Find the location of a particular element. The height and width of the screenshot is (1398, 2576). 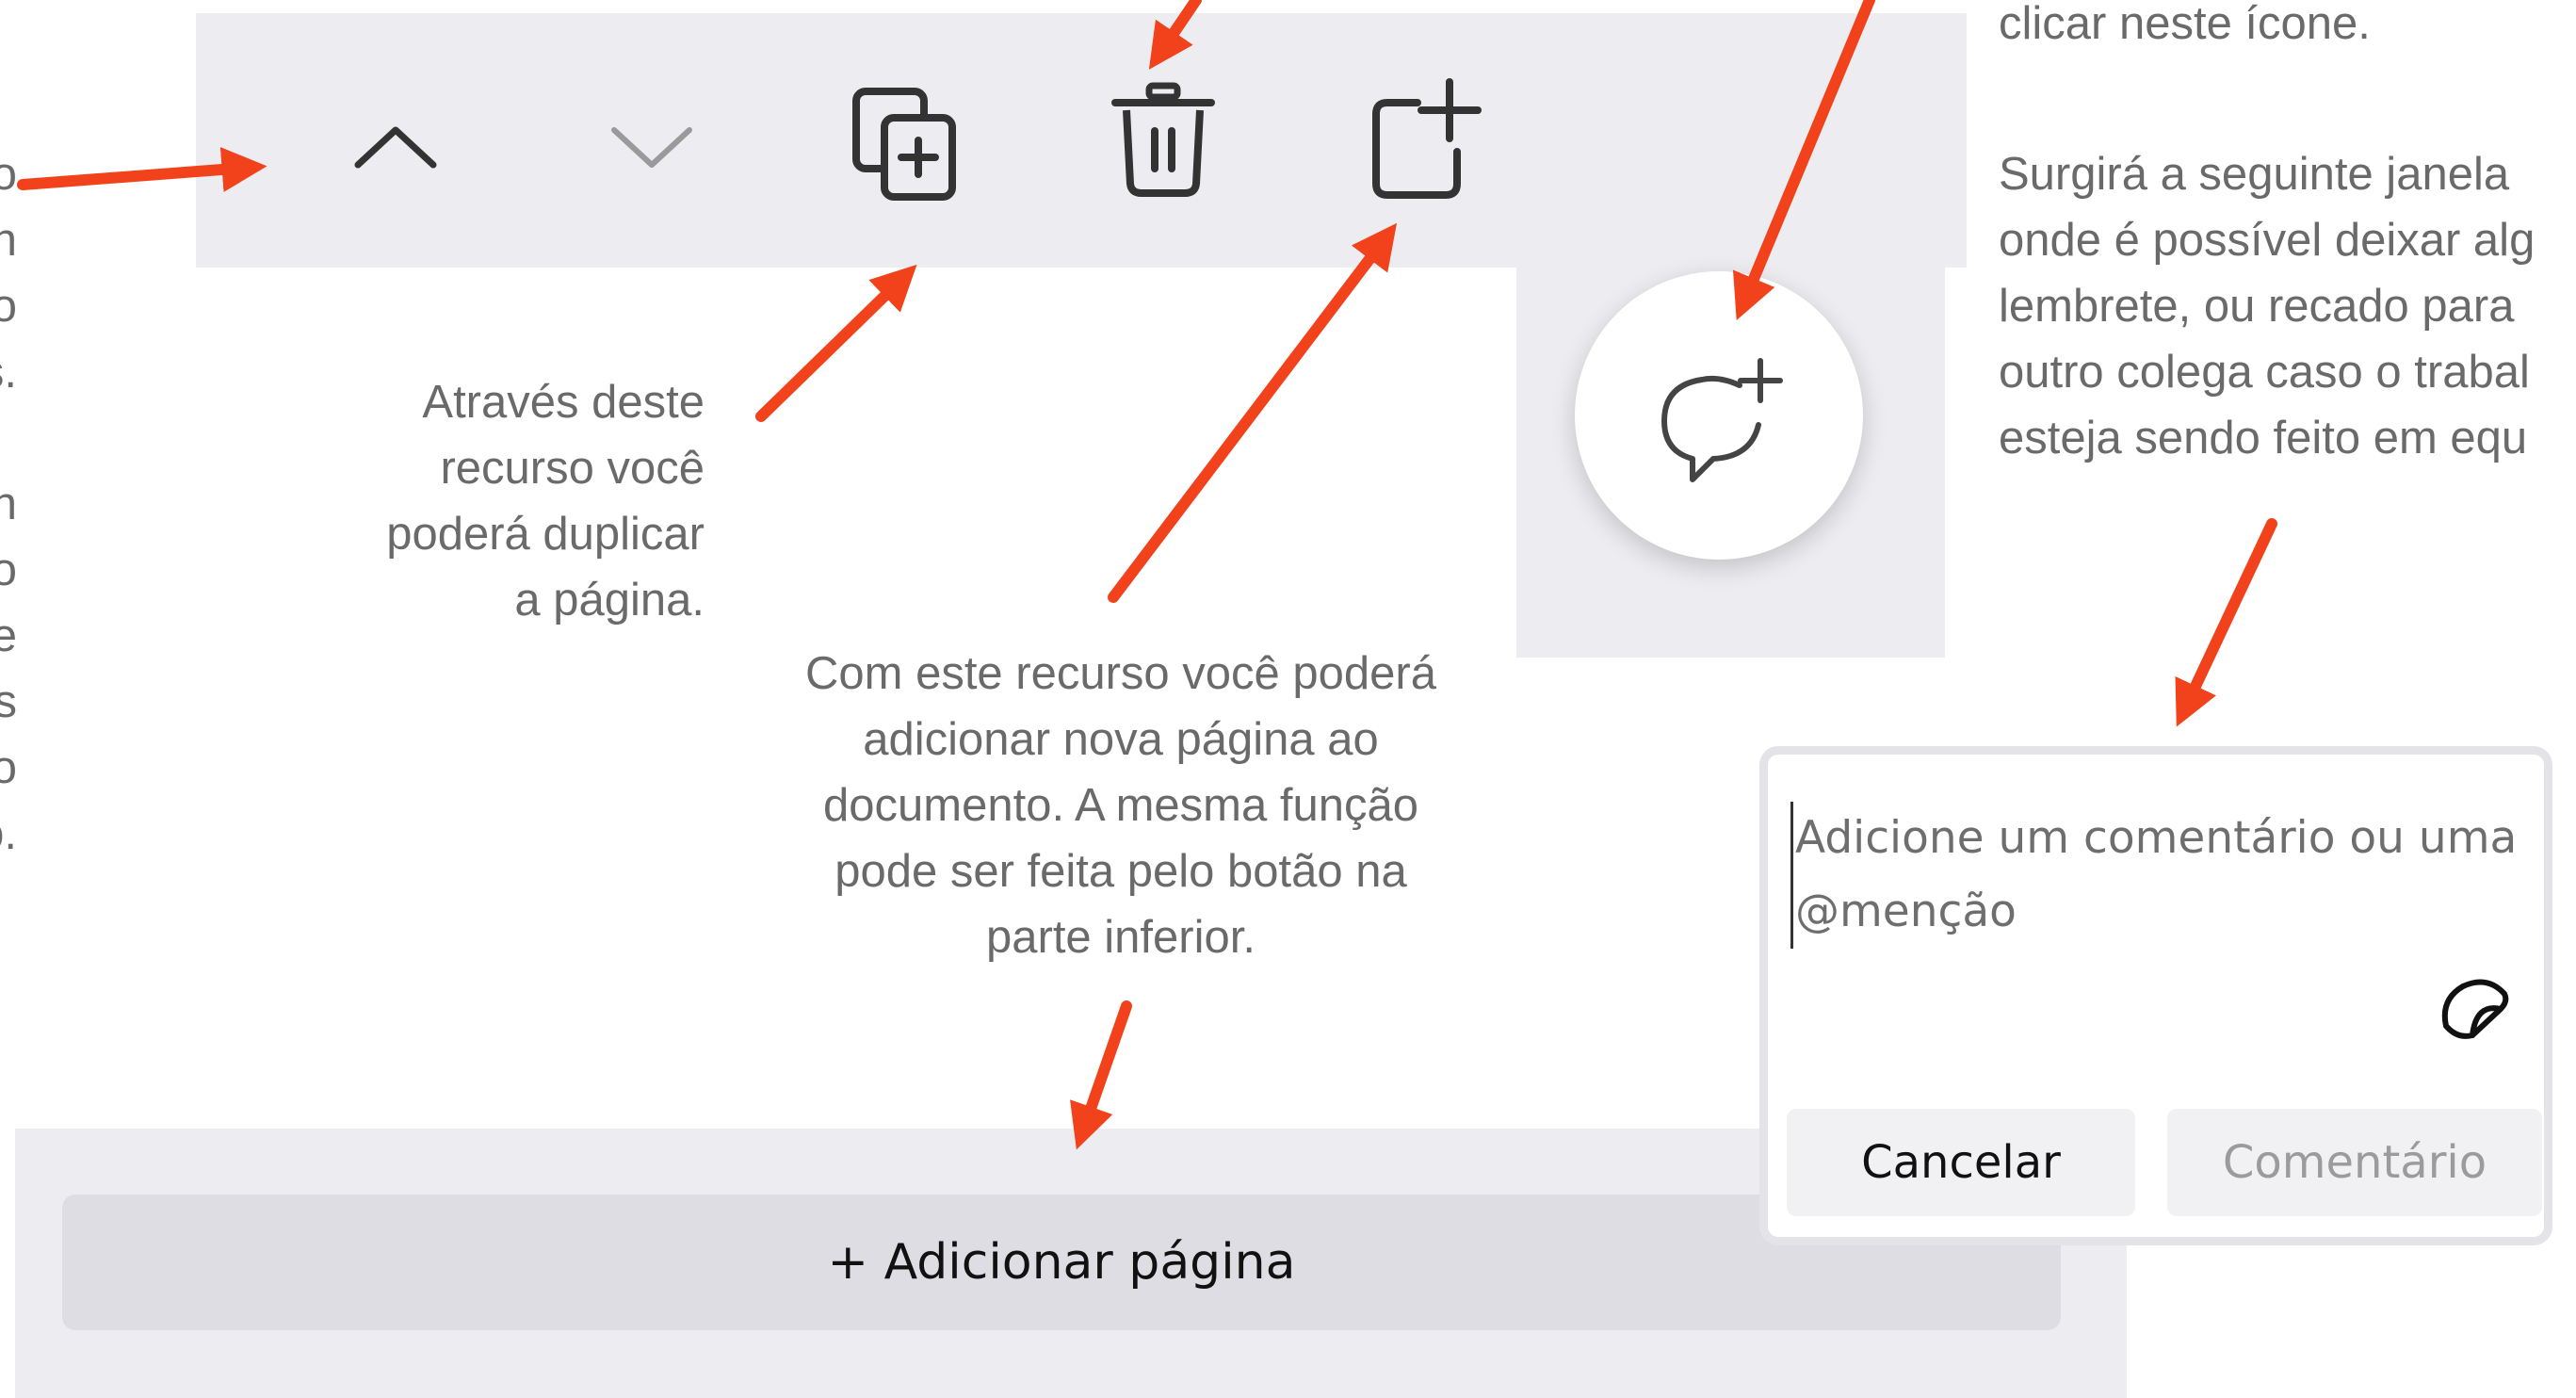

cancel-button: Cancelar is located at coordinates (1961, 1163).